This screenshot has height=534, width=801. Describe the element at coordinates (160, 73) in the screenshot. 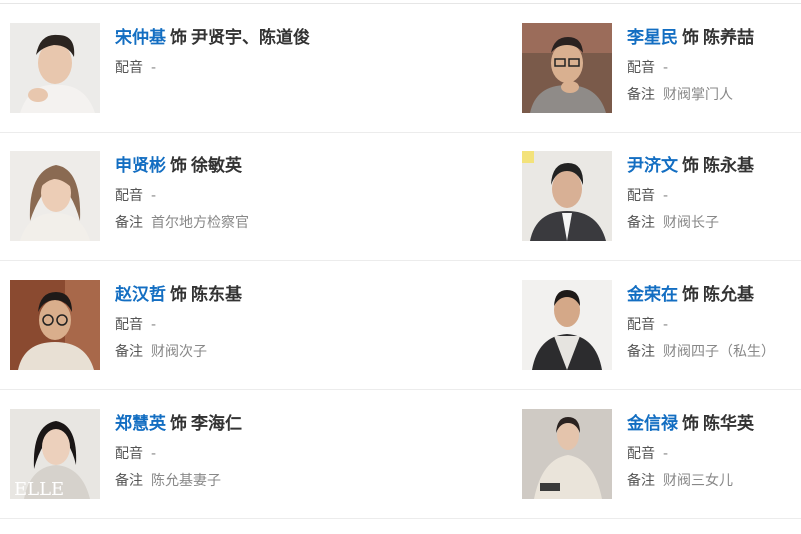

I see `cast-card: 宋仲基饰尹贤宇、陈道俊 配音 -` at that location.